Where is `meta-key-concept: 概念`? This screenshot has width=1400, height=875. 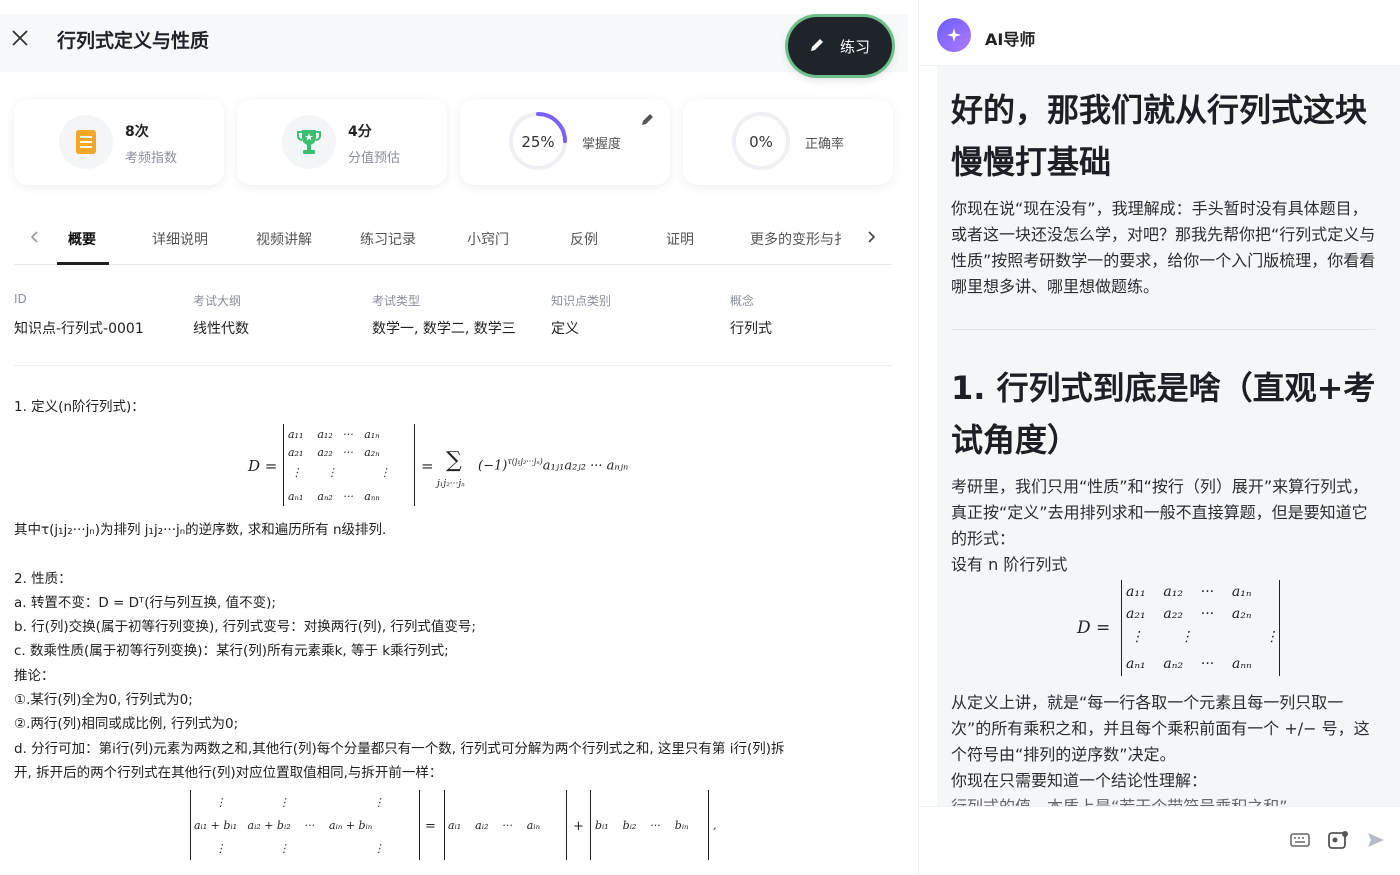 meta-key-concept: 概念 is located at coordinates (742, 301).